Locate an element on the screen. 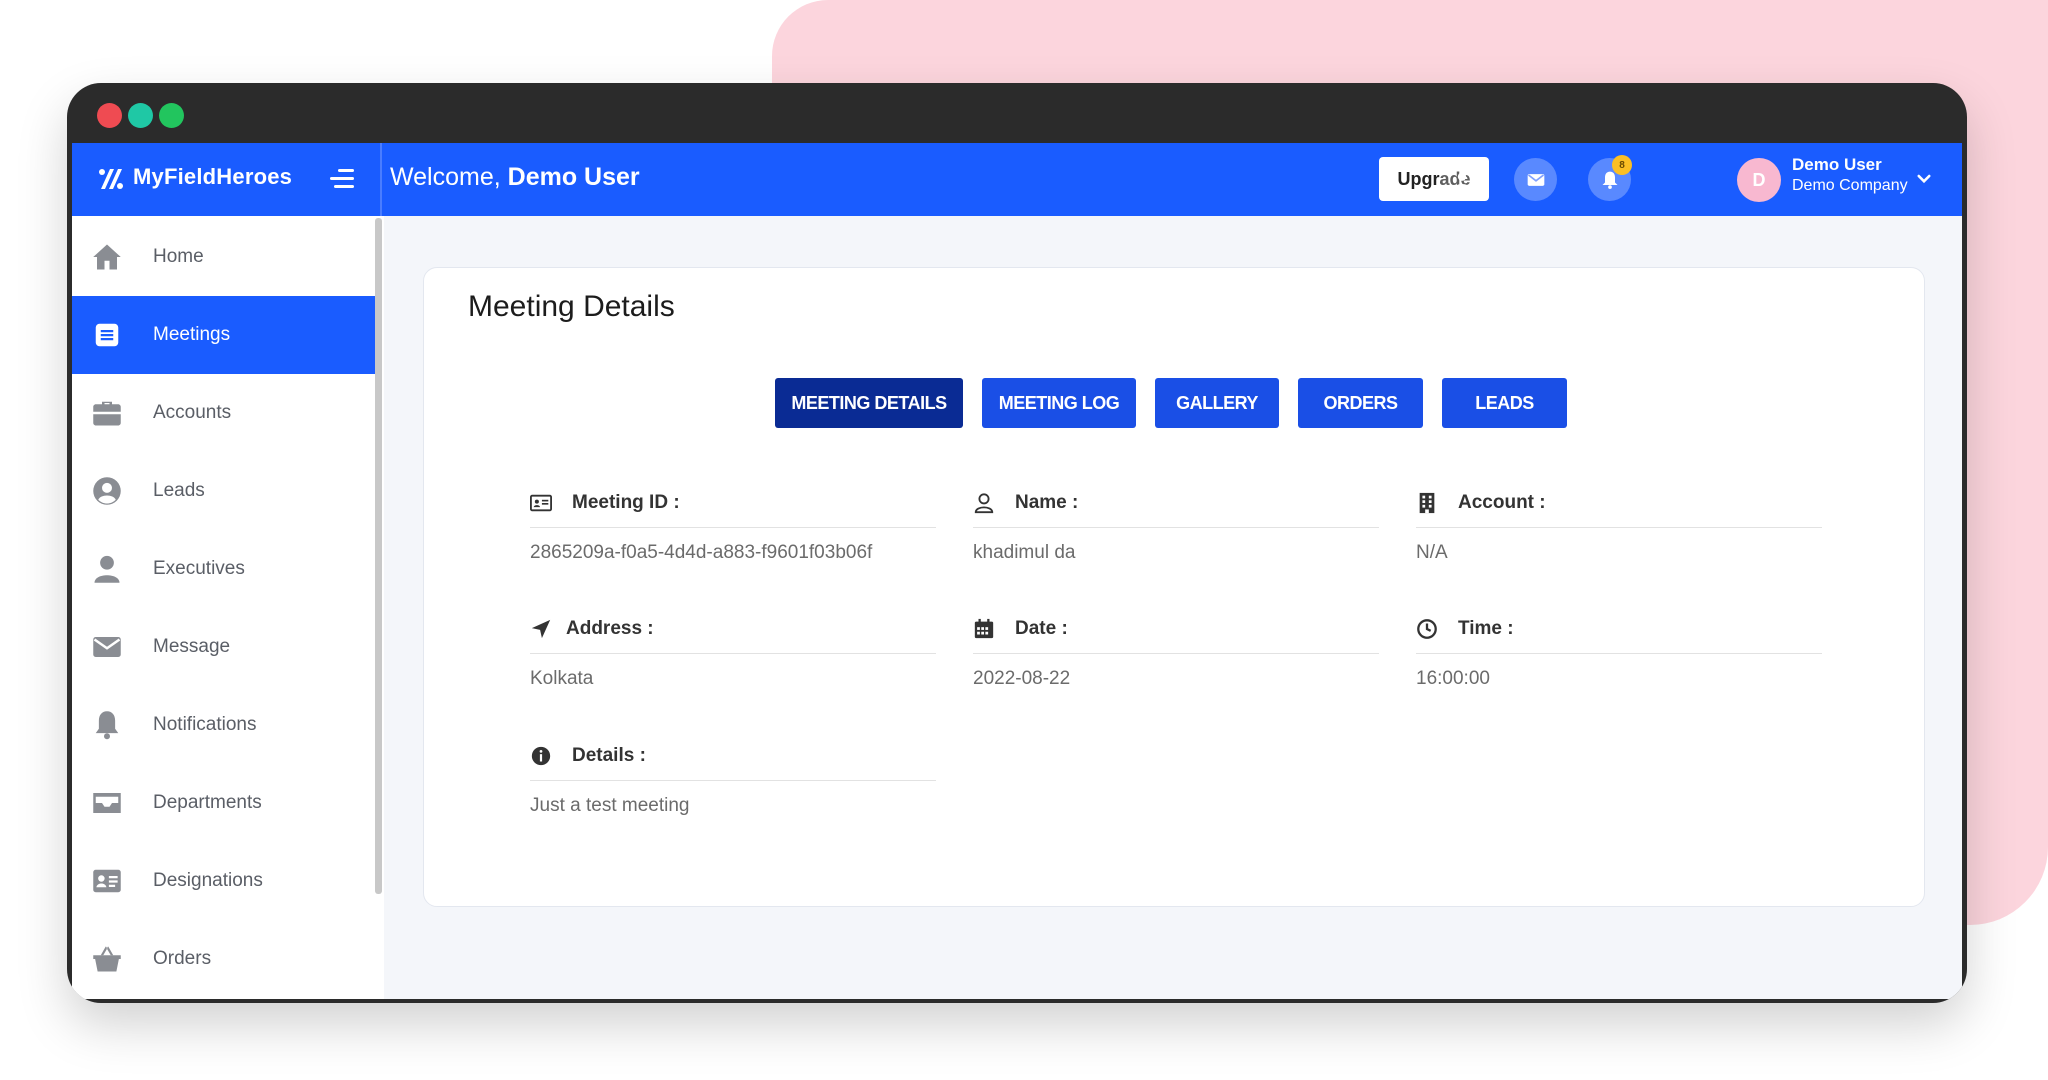 The image size is (2048, 1080). sidebar-item-departments: Departments is located at coordinates (228, 803).